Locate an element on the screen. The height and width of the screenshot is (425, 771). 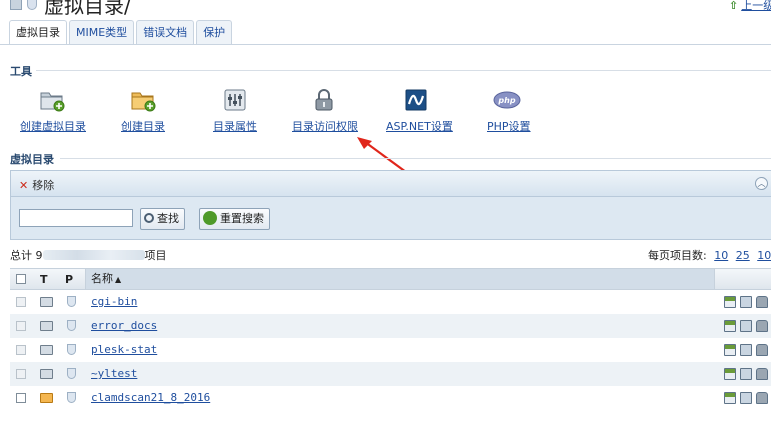
directory-properties-label: 目录属性 is located at coordinates (235, 126).